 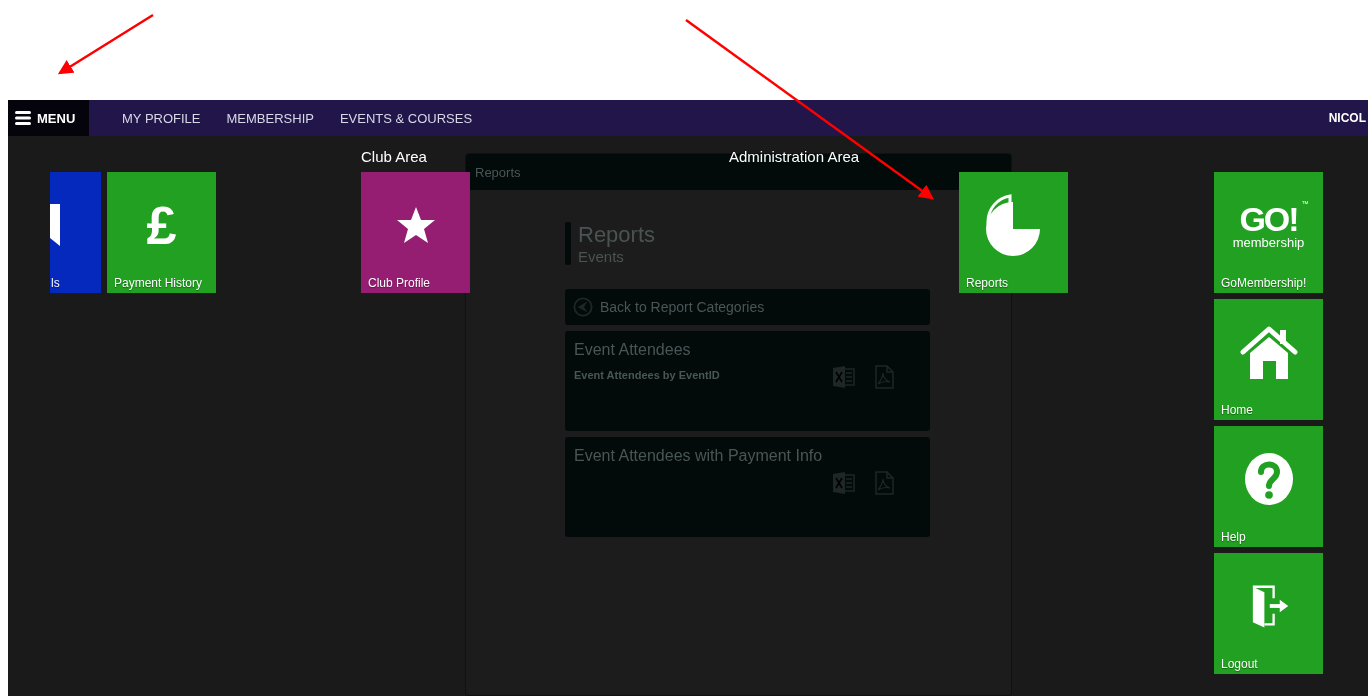 I want to click on menu-tile: ls, so click(x=75, y=232).